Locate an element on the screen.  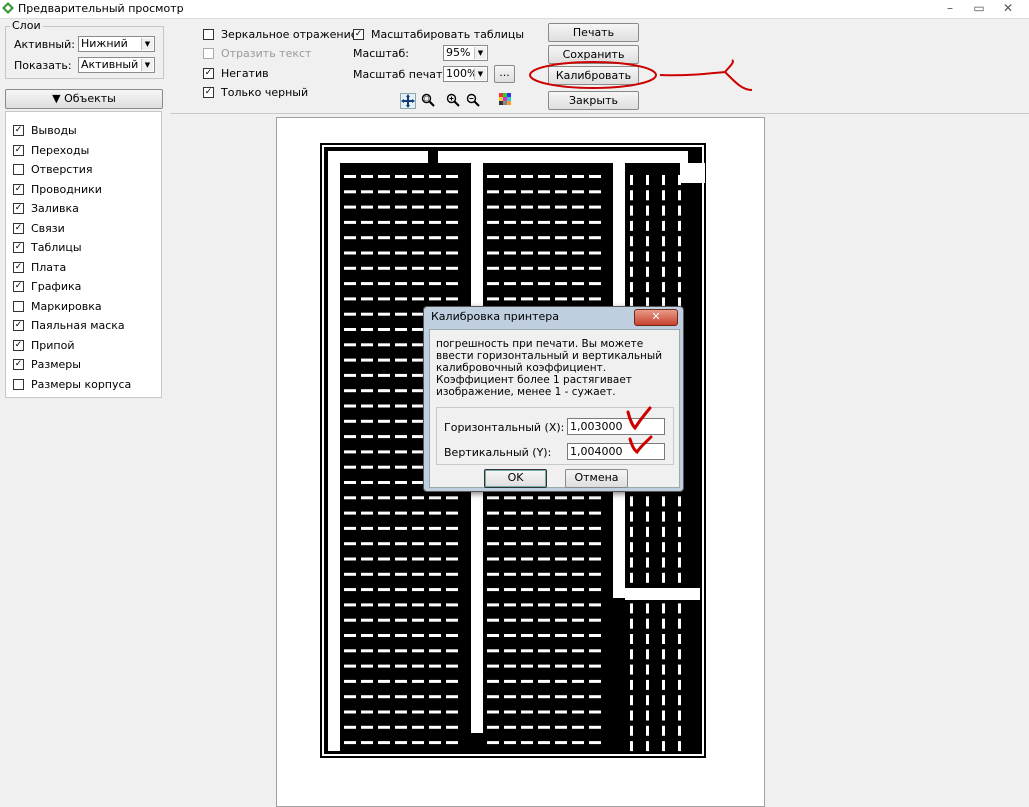
show-layer-value: Активный is located at coordinates (110, 64).